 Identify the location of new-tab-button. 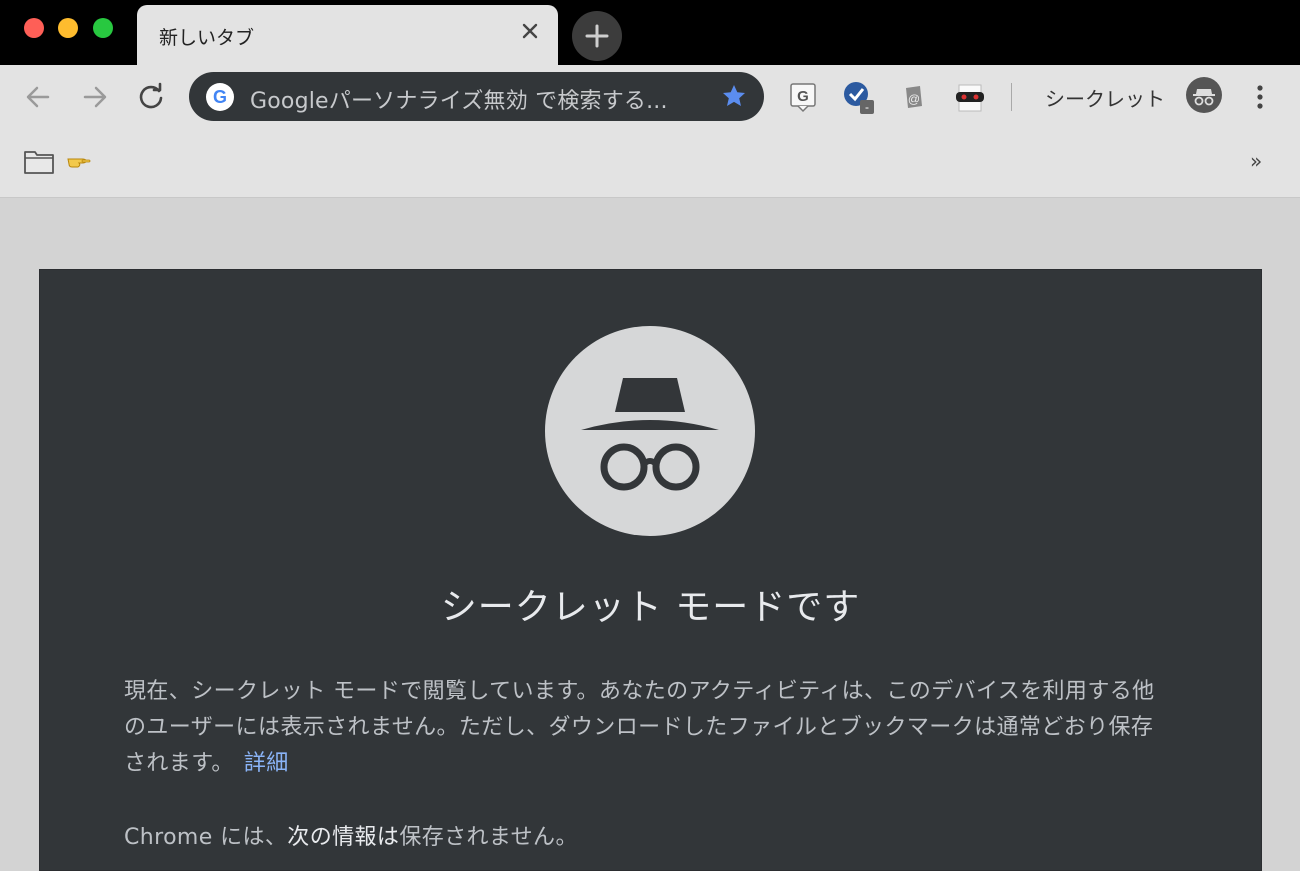
(597, 36).